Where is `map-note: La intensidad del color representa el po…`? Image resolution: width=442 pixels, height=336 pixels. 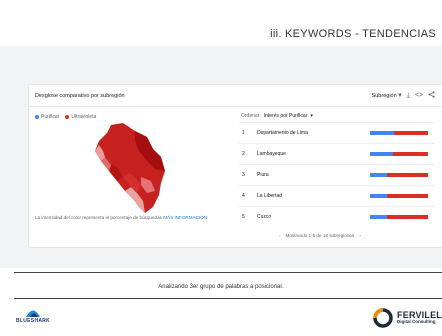
map-note: La intensidad del color representa el po… is located at coordinates (121, 217).